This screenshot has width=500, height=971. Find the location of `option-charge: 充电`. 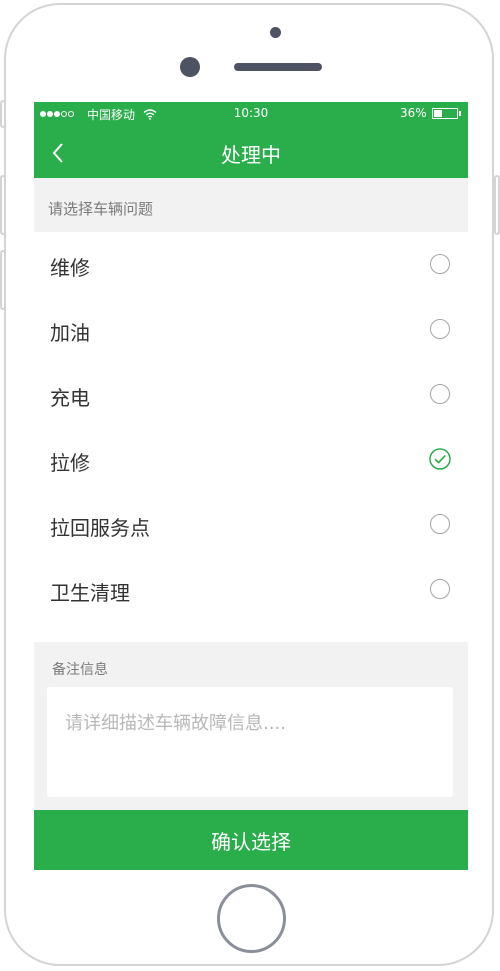

option-charge: 充电 is located at coordinates (251, 394).